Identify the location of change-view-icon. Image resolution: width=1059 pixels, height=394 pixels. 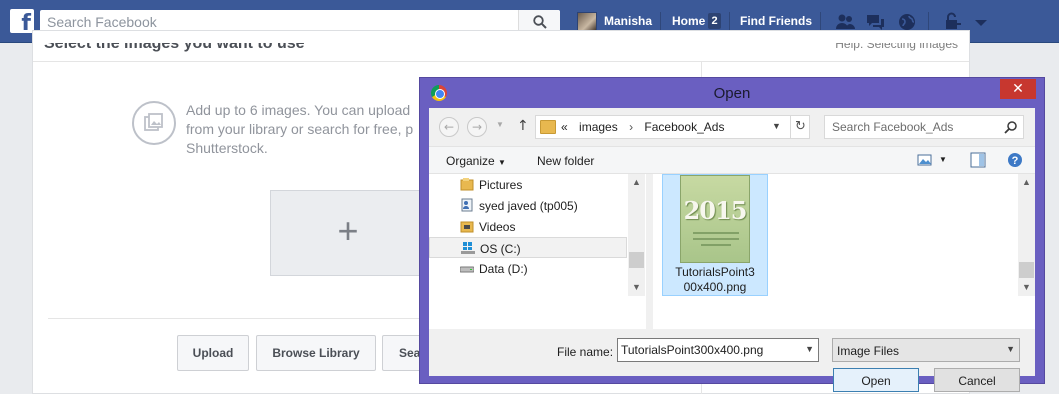
(925, 160).